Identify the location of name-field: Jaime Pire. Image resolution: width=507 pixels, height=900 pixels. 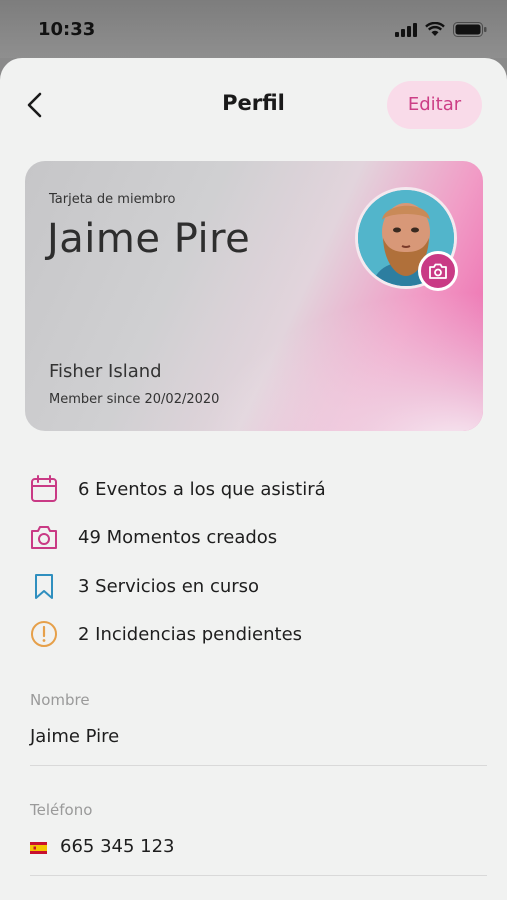
(74, 736).